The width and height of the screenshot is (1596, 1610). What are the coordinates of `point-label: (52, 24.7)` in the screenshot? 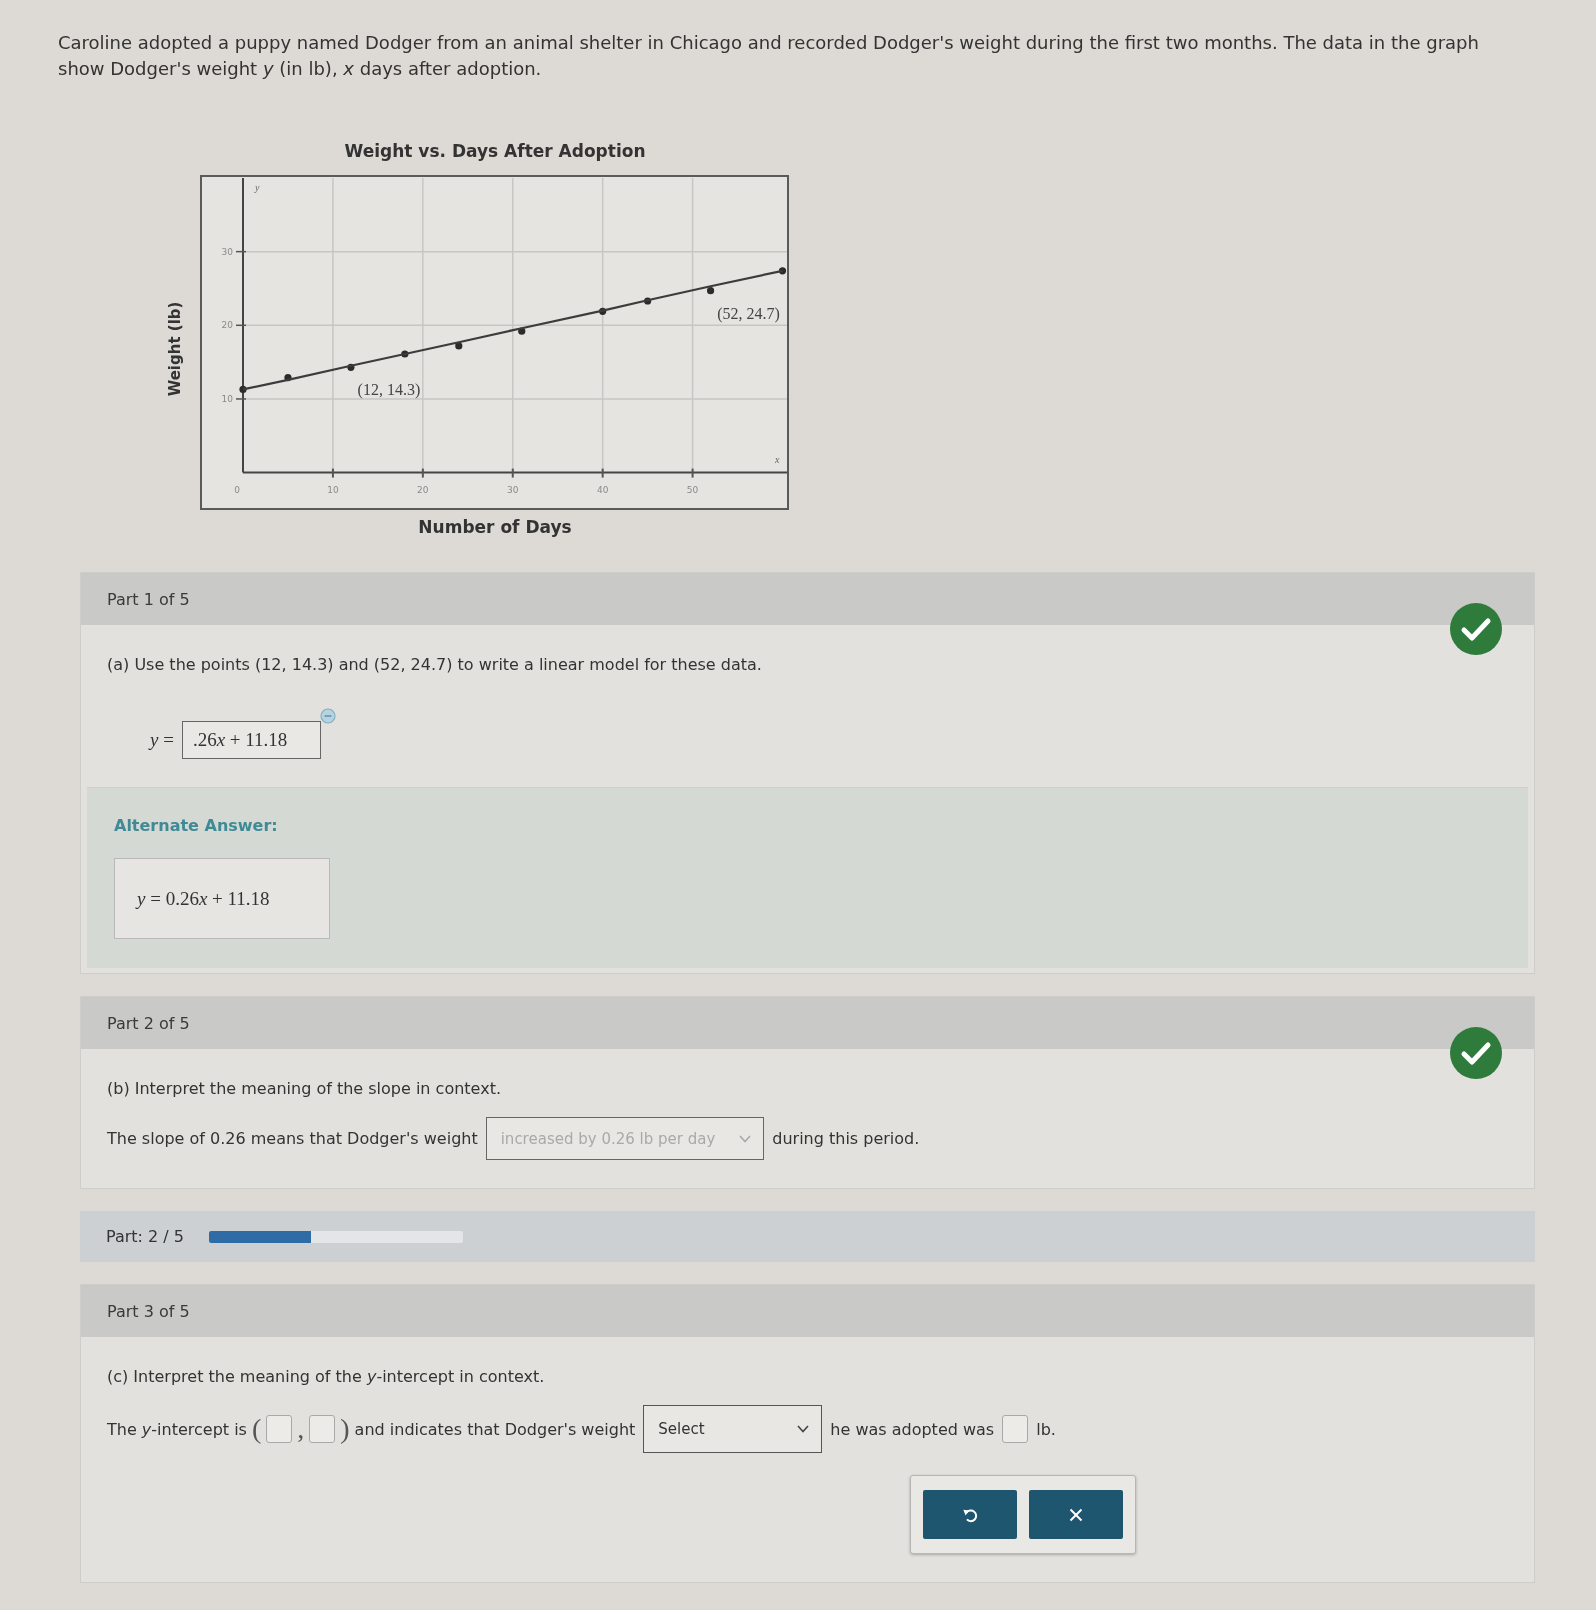 It's located at (748, 313).